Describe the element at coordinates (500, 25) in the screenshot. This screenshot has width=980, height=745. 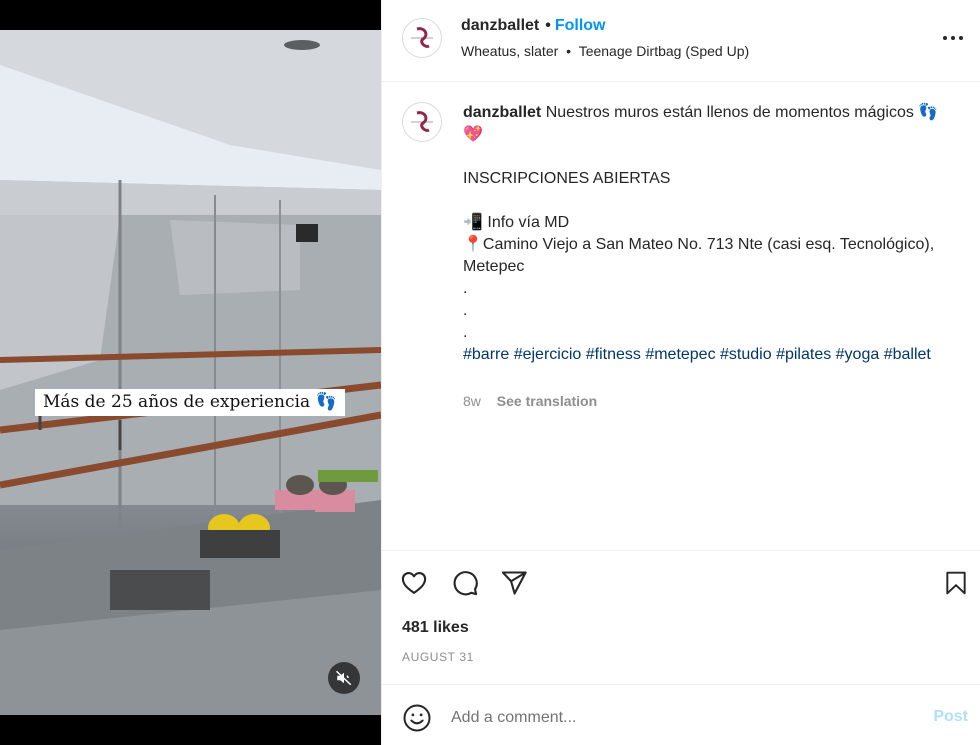
I see `header-username: danzballet` at that location.